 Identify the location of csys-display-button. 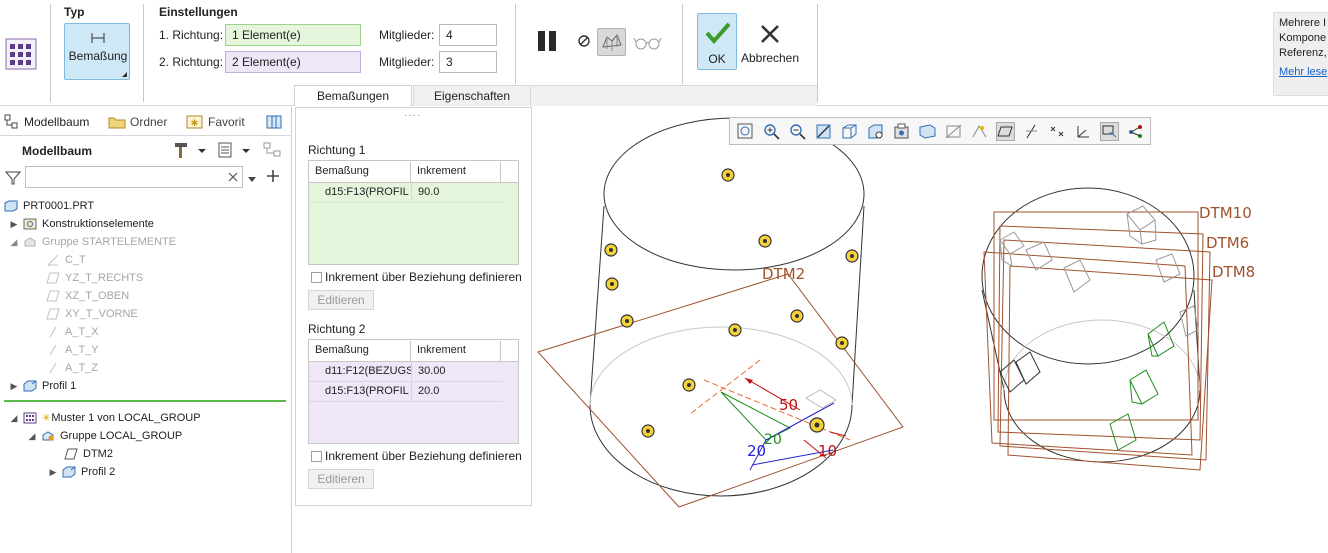
(1083, 131).